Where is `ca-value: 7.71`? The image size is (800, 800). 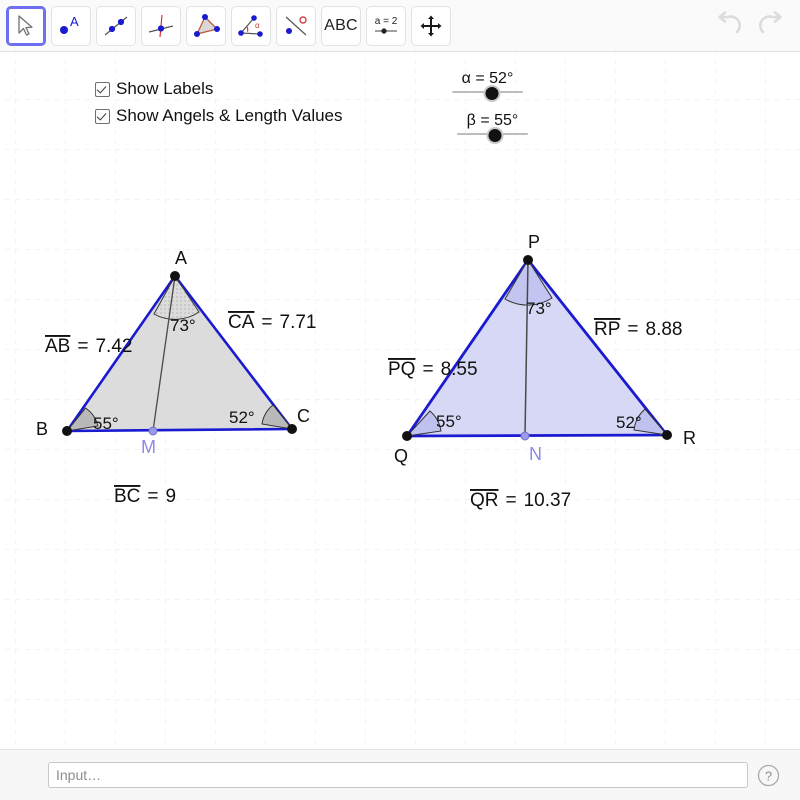
ca-value: 7.71 is located at coordinates (298, 322).